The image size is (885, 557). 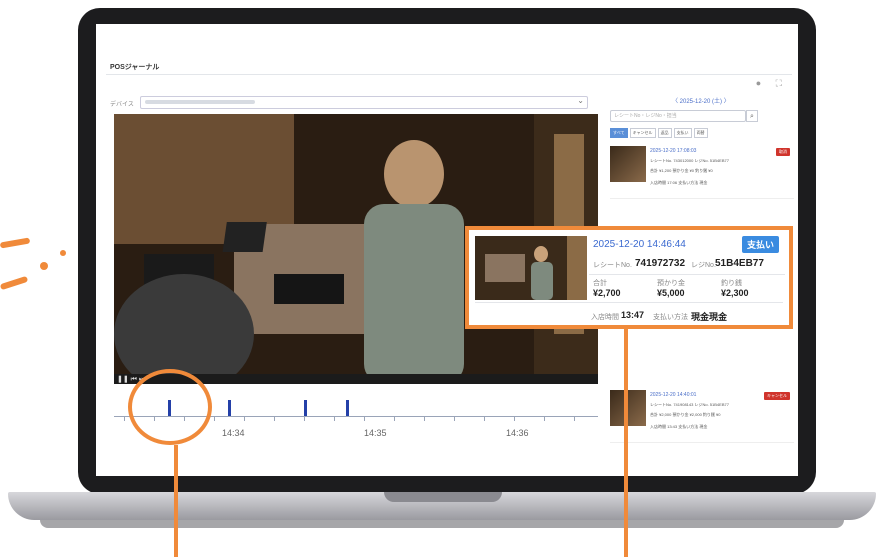 I want to click on register-no: 51B4EB77, so click(x=739, y=263).